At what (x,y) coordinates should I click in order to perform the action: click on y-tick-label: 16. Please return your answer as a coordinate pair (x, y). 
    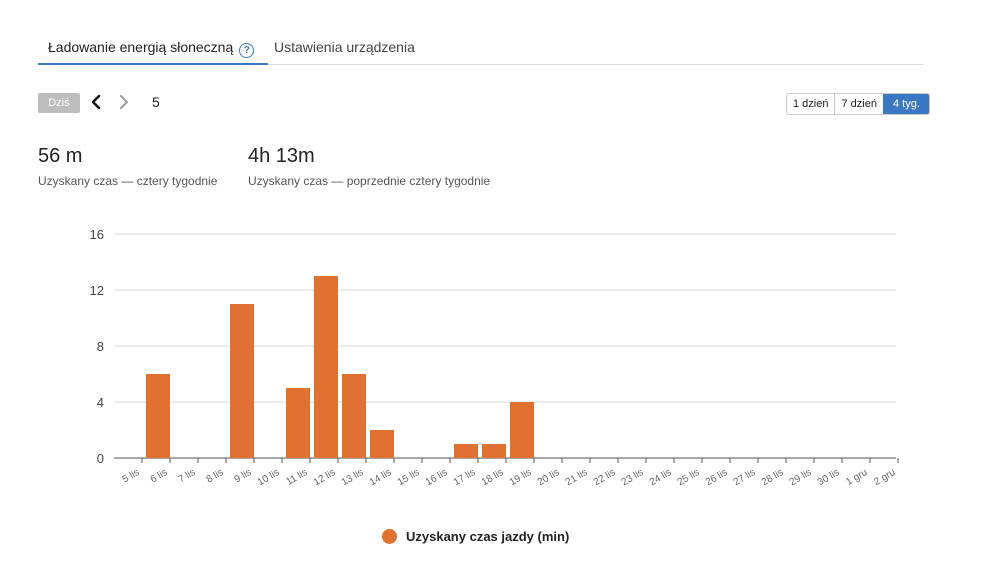
    Looking at the image, I should click on (97, 234).